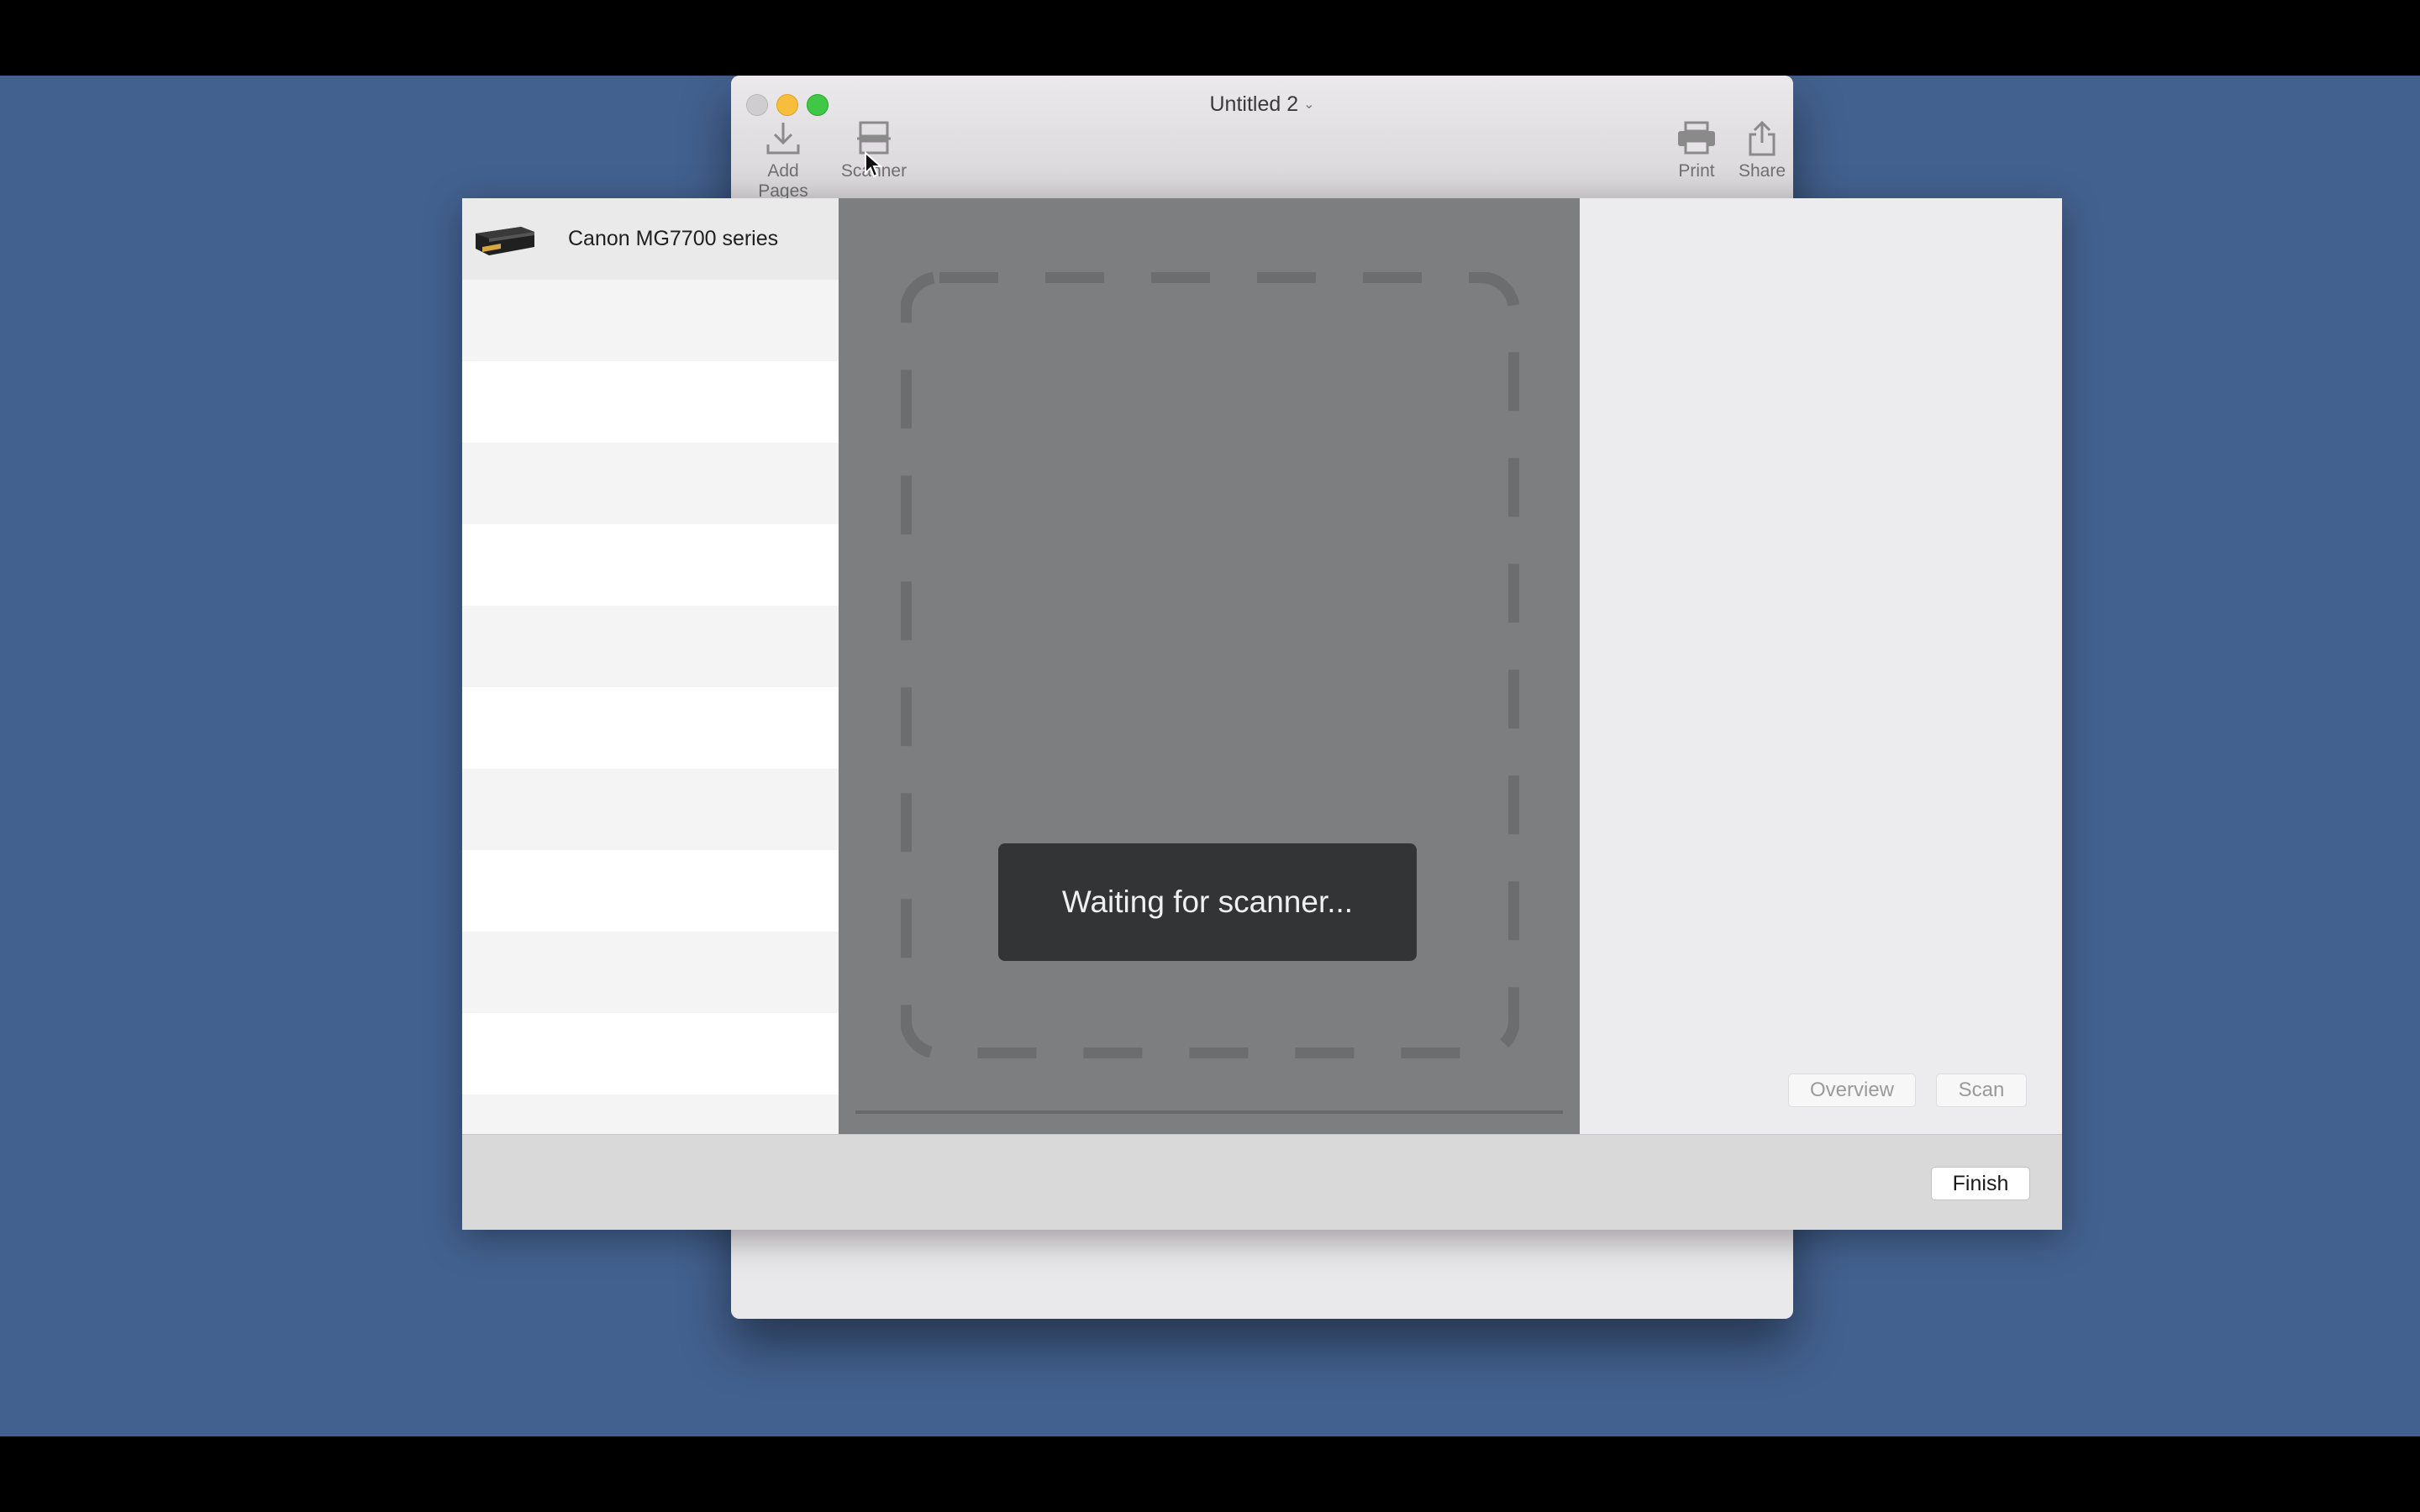  I want to click on scan-settings-panel: Overview Scan, so click(1821, 666).